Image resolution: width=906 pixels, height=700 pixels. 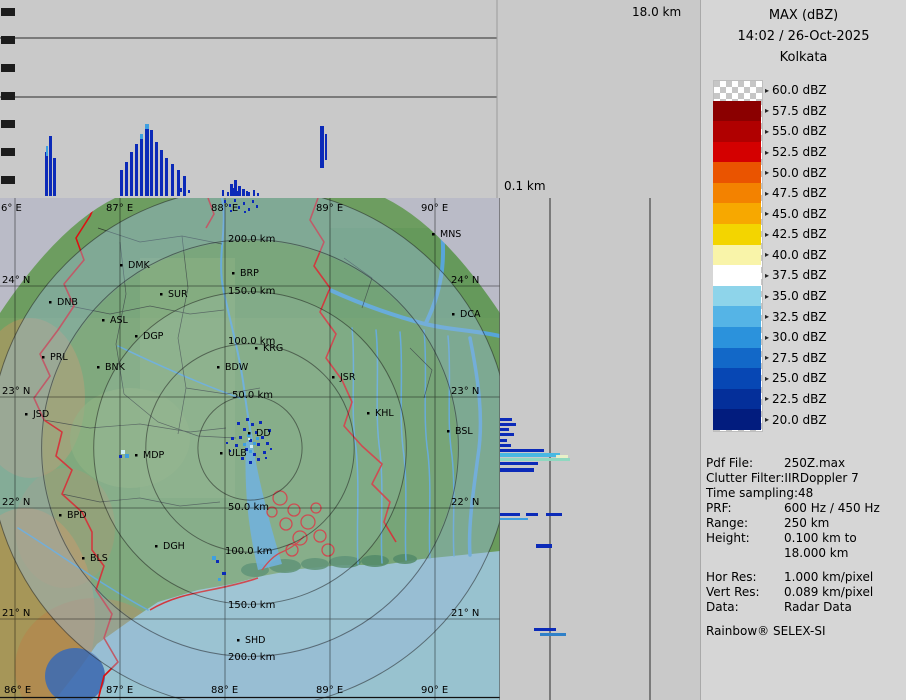 I want to click on city-label: JSD, so click(x=40, y=414).